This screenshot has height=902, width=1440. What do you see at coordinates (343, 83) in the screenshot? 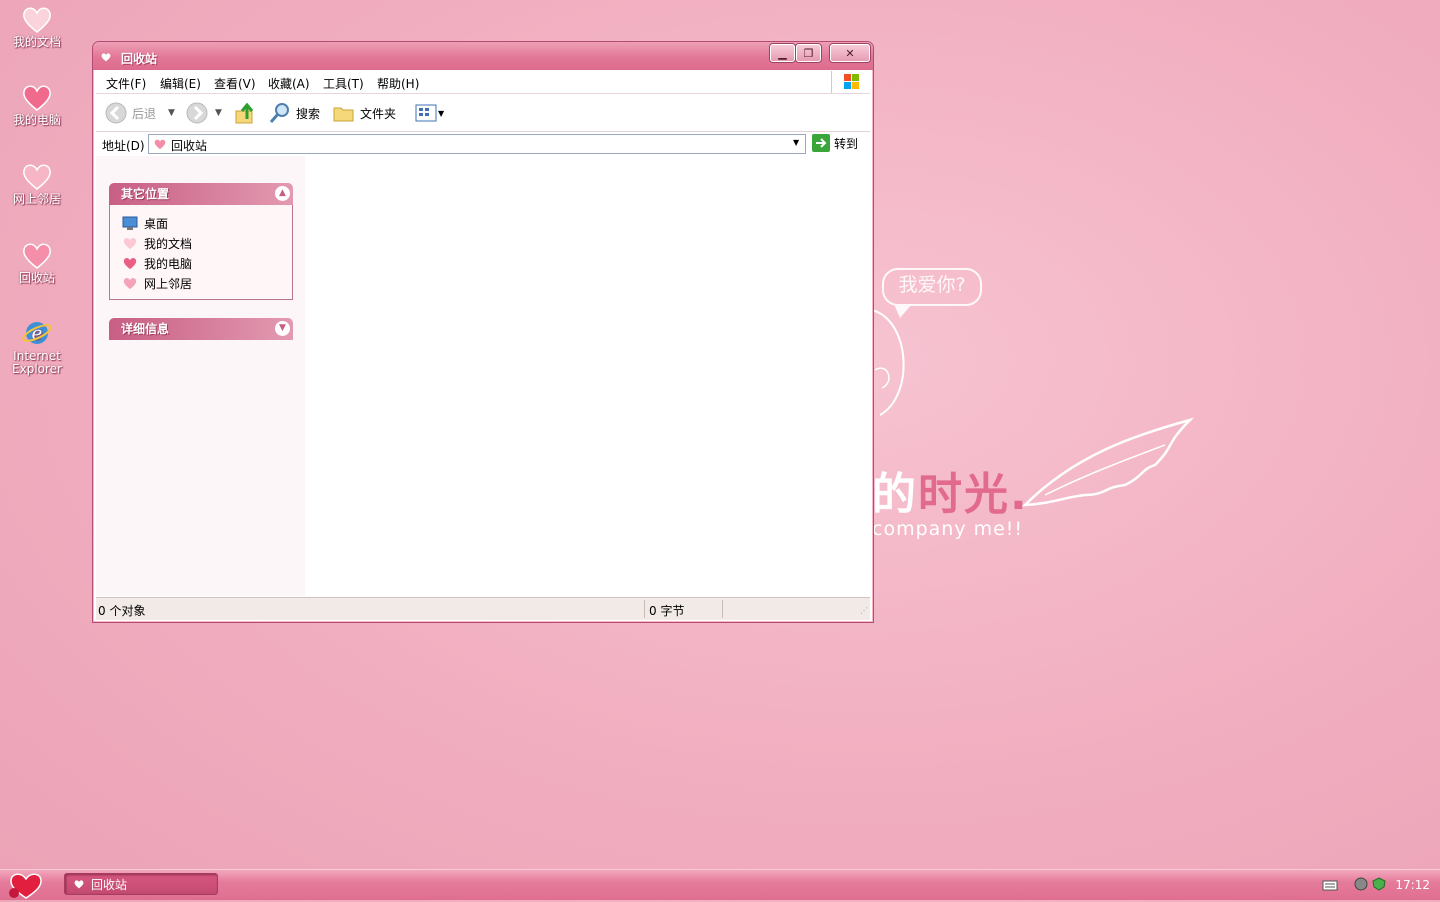
I see `menu-tools: 工具(T)` at bounding box center [343, 83].